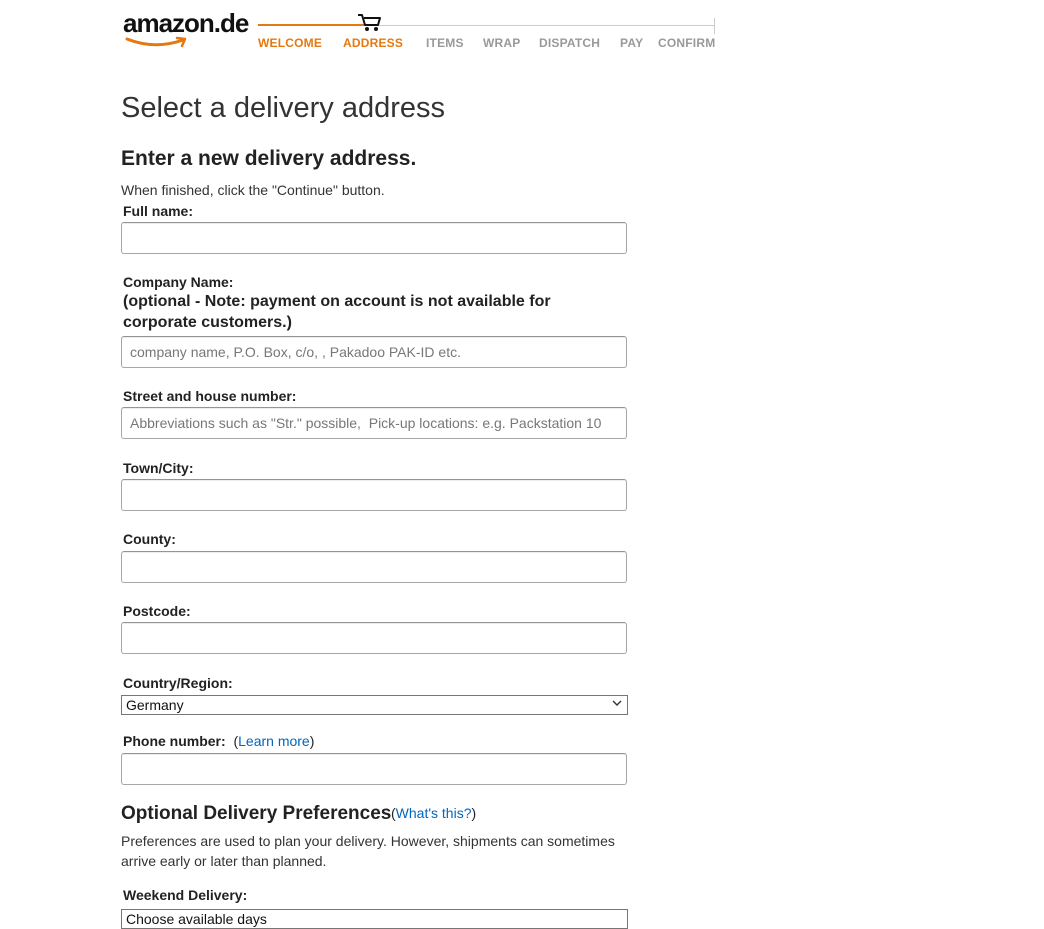  I want to click on county-label: County:, so click(149, 539).